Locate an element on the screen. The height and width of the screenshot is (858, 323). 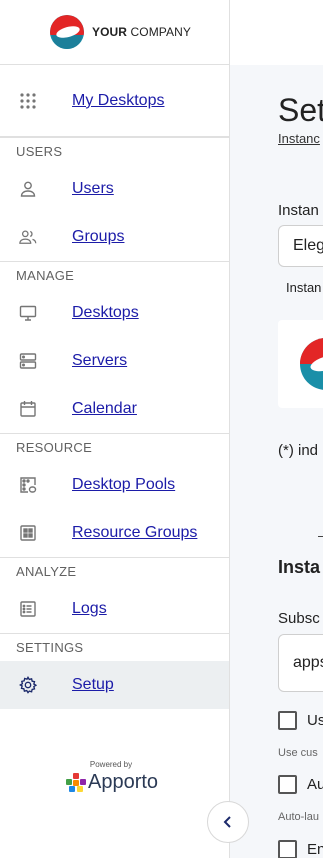
monitor-icon is located at coordinates (28, 313).